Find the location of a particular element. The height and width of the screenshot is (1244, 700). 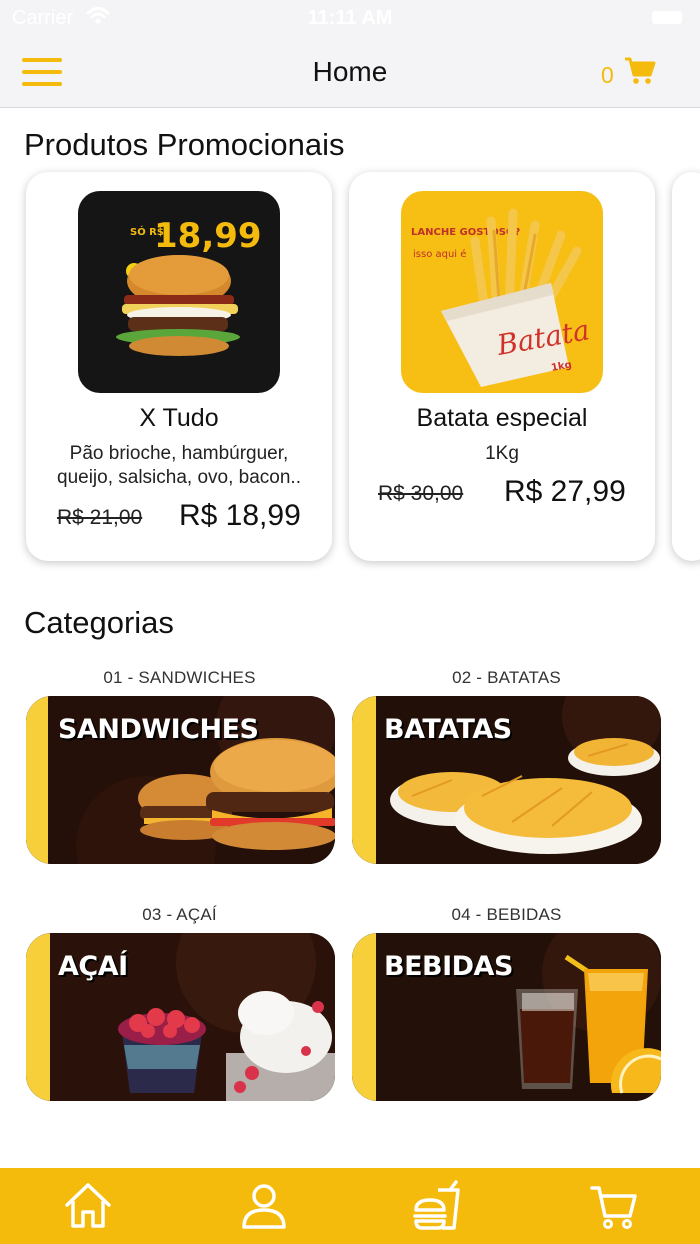

promo-price: R$ 27,99 is located at coordinates (565, 491).